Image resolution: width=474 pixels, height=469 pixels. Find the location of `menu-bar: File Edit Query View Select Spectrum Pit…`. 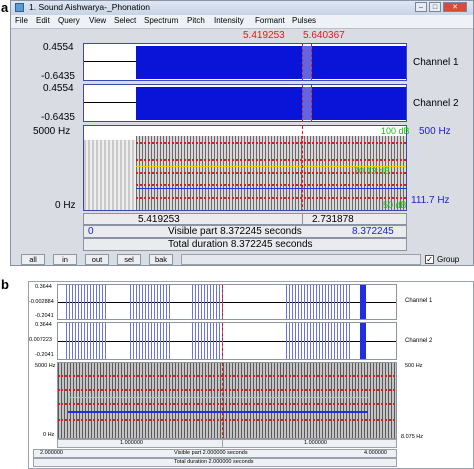

menu-bar: File Edit Query View Select Spectrum Pit… is located at coordinates (242, 22).